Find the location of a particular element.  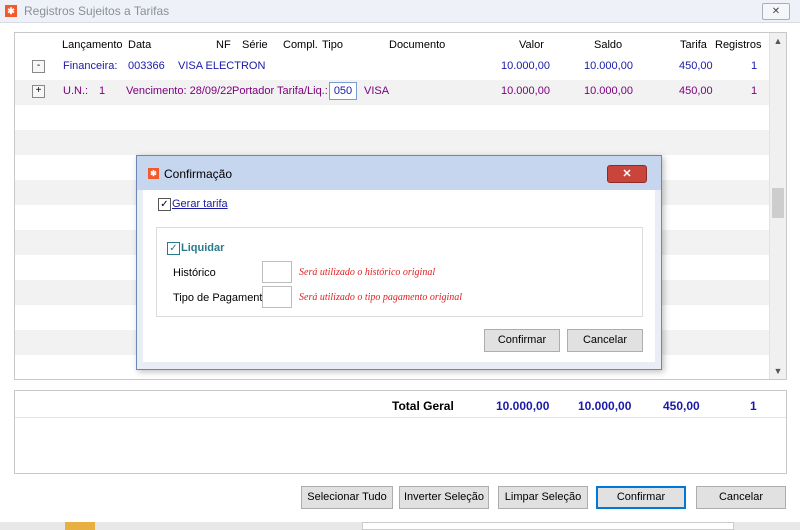

invert-selection-button: Inverter Seleção is located at coordinates (444, 497).